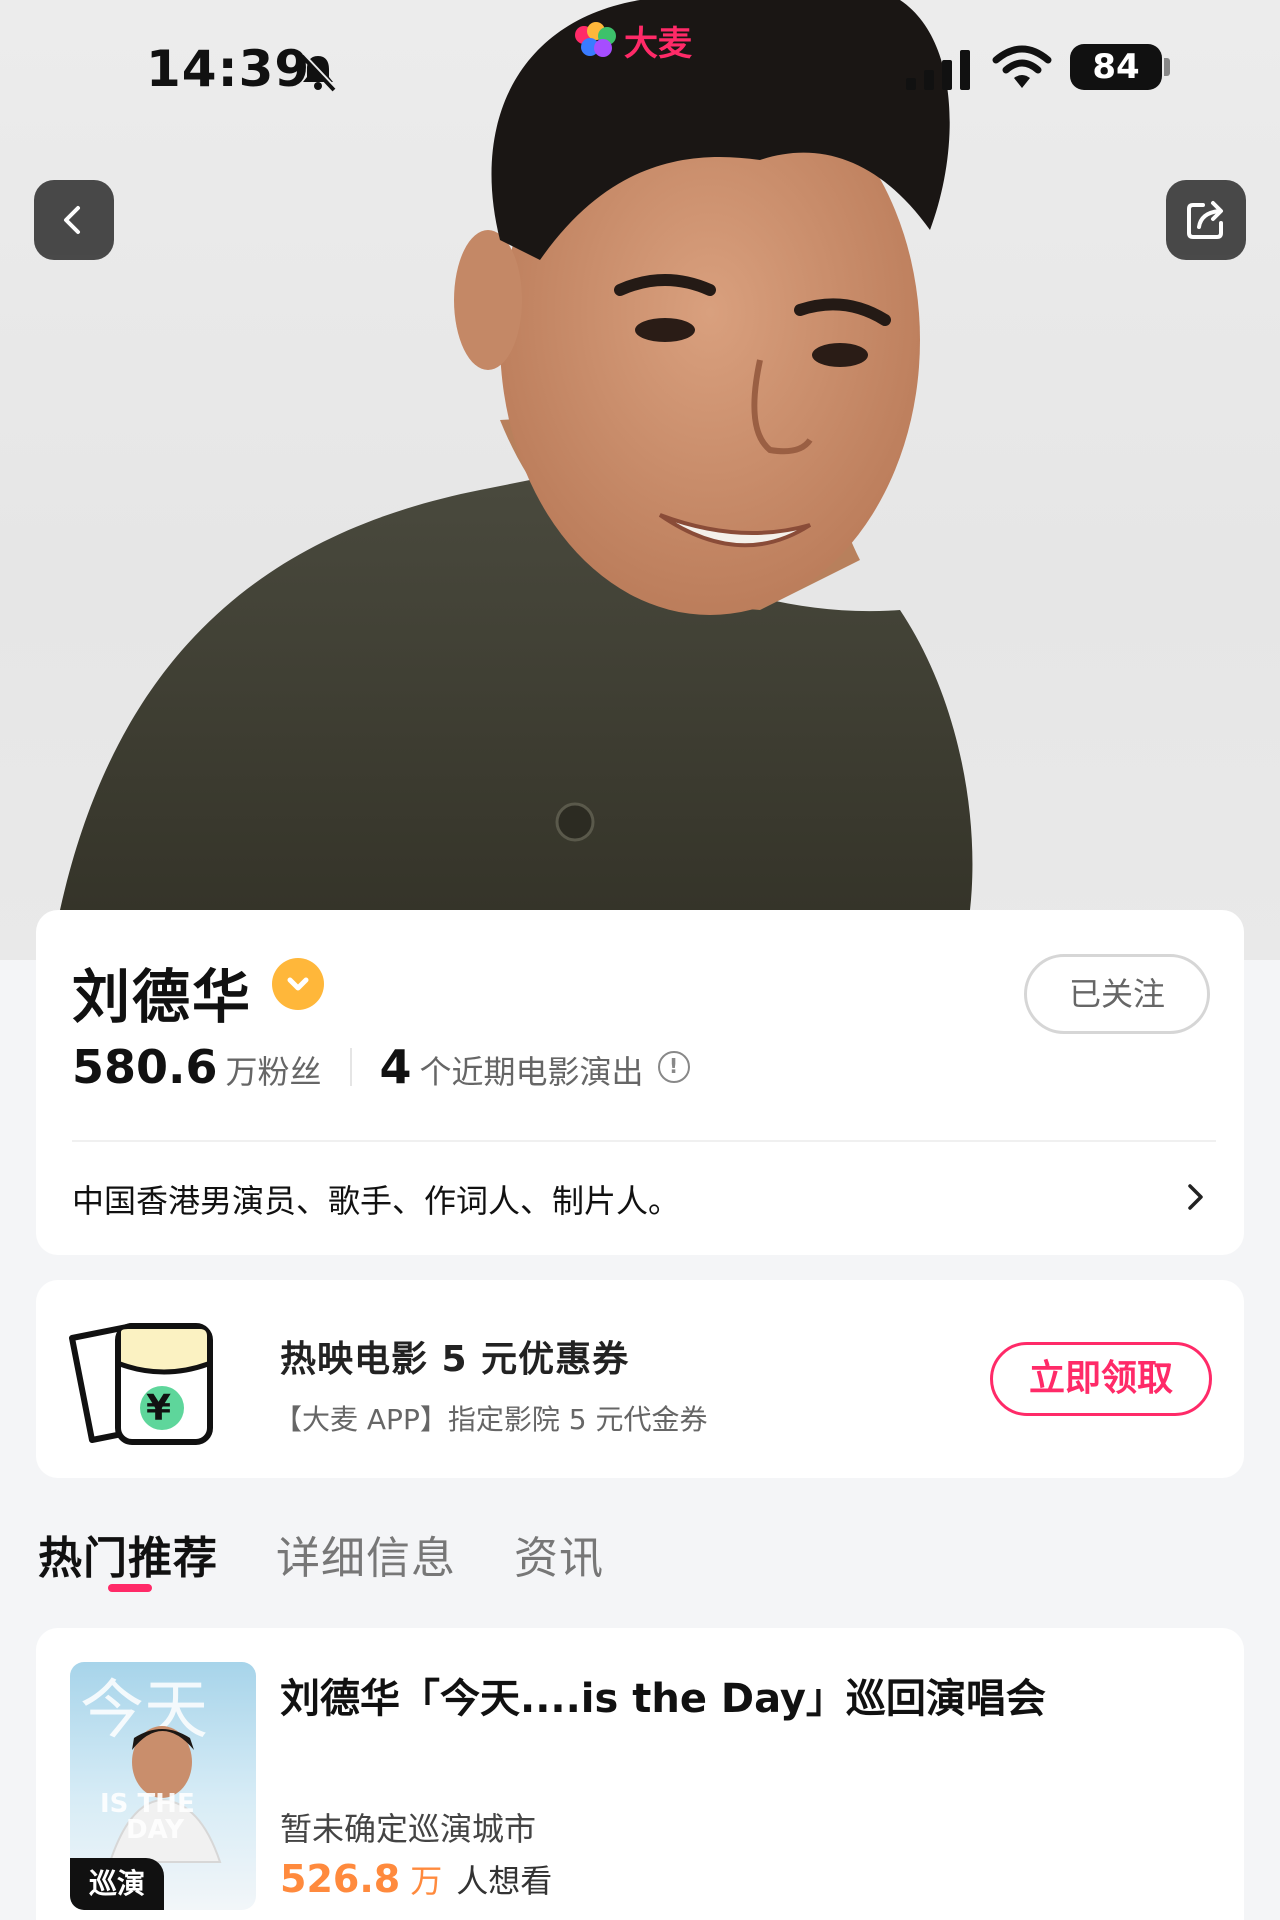  What do you see at coordinates (1022, 66) in the screenshot?
I see `wifi-icon` at bounding box center [1022, 66].